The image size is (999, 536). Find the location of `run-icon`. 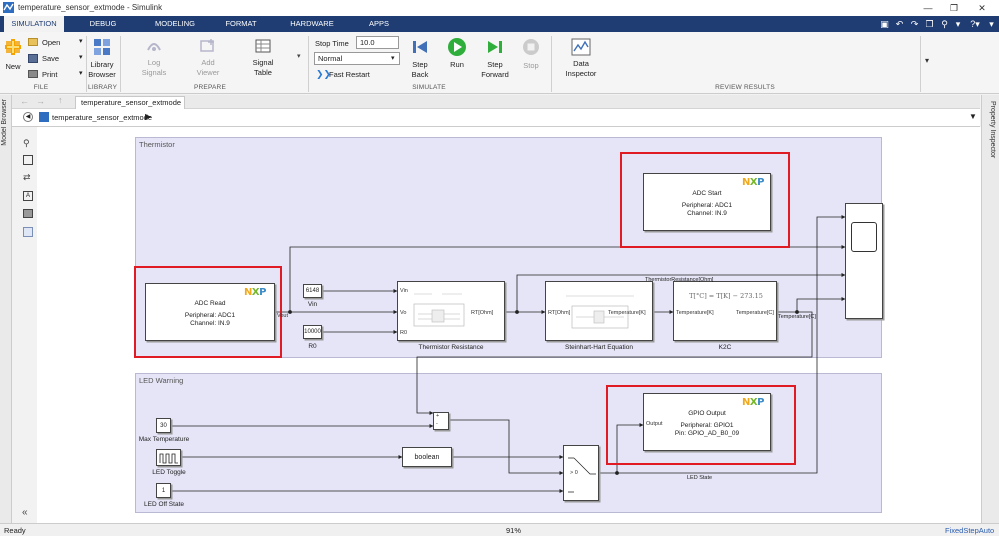

run-icon is located at coordinates (457, 47).